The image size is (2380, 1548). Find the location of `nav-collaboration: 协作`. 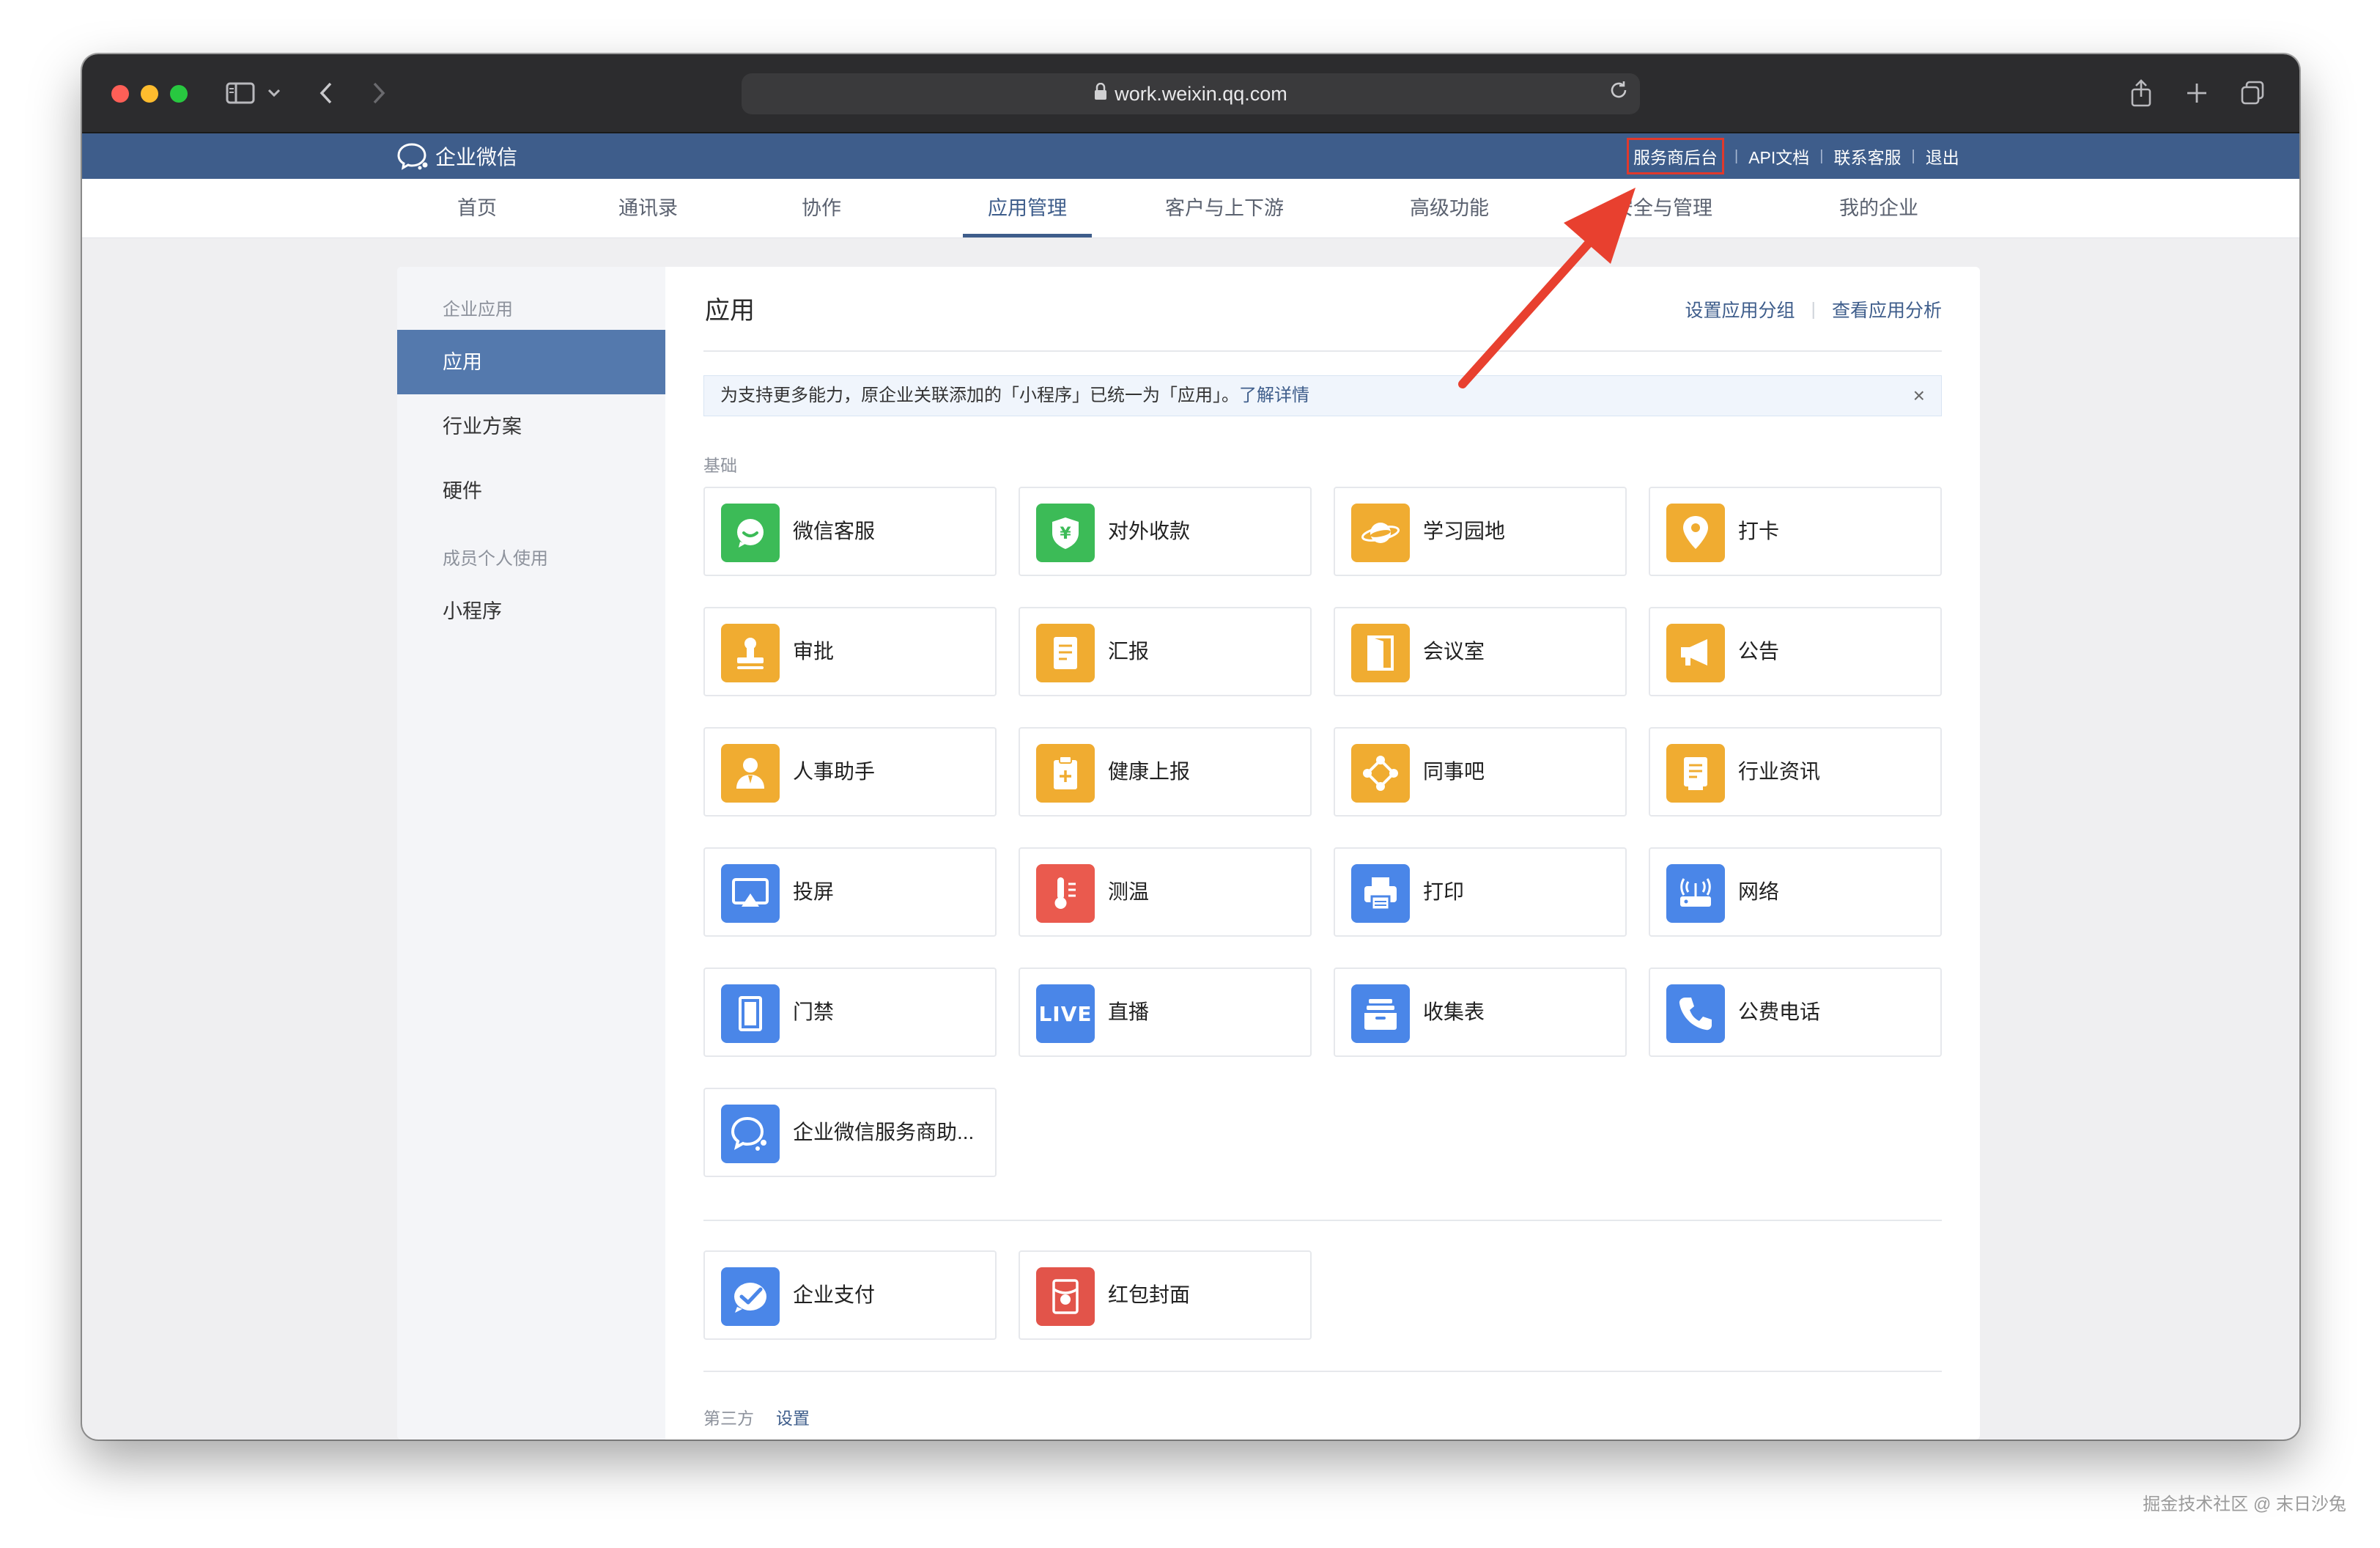

nav-collaboration: 协作 is located at coordinates (822, 208).